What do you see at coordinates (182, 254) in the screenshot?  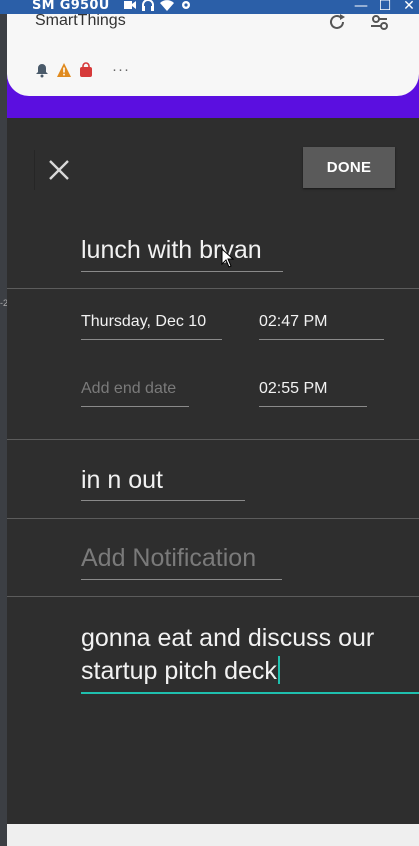 I see `event-title-input: lunch with bryan` at bounding box center [182, 254].